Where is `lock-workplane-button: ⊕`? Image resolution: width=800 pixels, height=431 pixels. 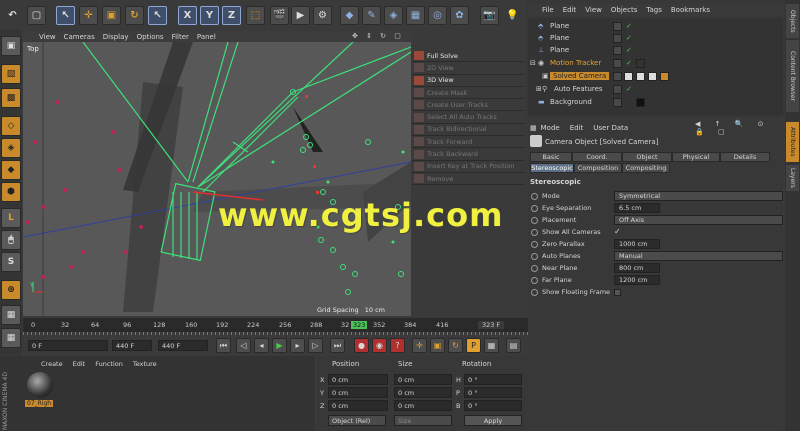
lock-workplane-button: ⊕ is located at coordinates (11, 290).